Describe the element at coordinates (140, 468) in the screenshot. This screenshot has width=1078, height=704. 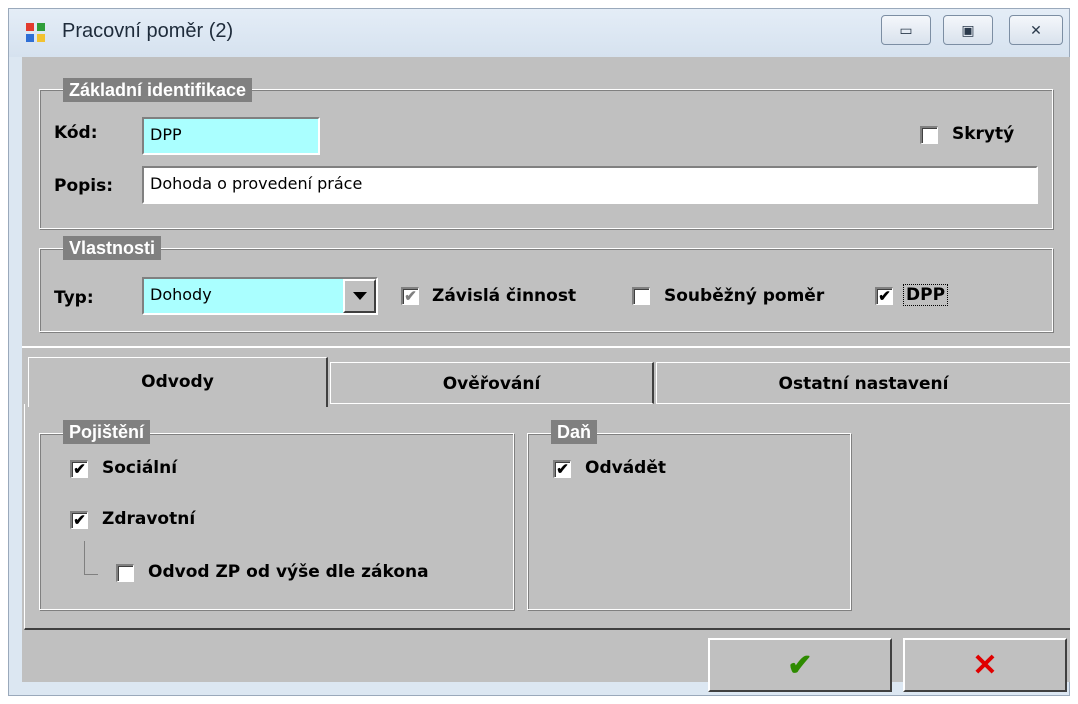
I see `social-label: Sociální` at that location.